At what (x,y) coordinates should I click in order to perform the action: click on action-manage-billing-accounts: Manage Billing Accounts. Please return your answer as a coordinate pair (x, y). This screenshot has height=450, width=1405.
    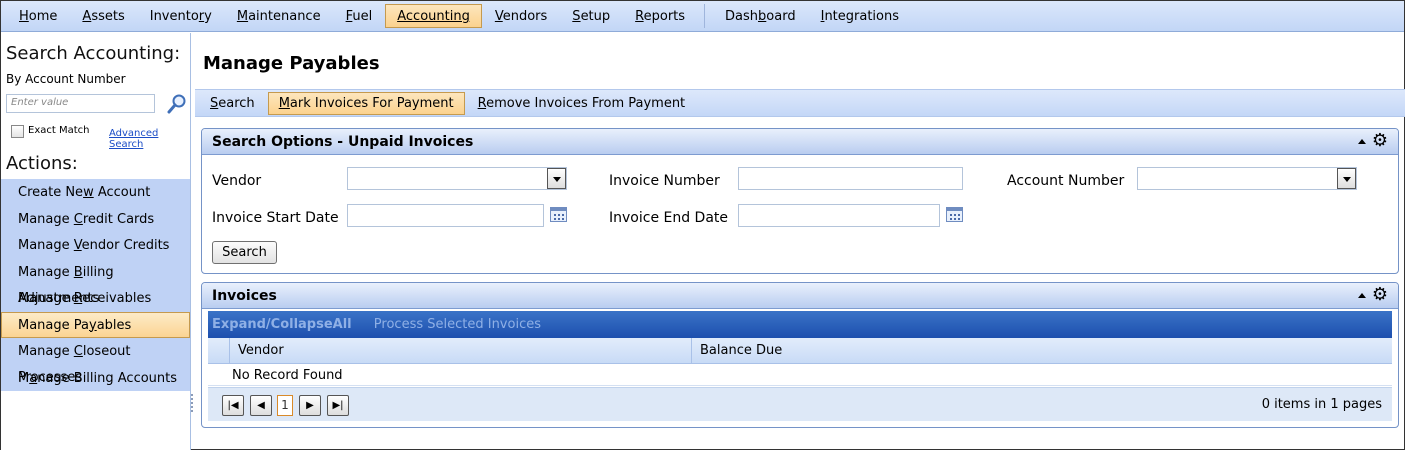
    Looking at the image, I should click on (95, 378).